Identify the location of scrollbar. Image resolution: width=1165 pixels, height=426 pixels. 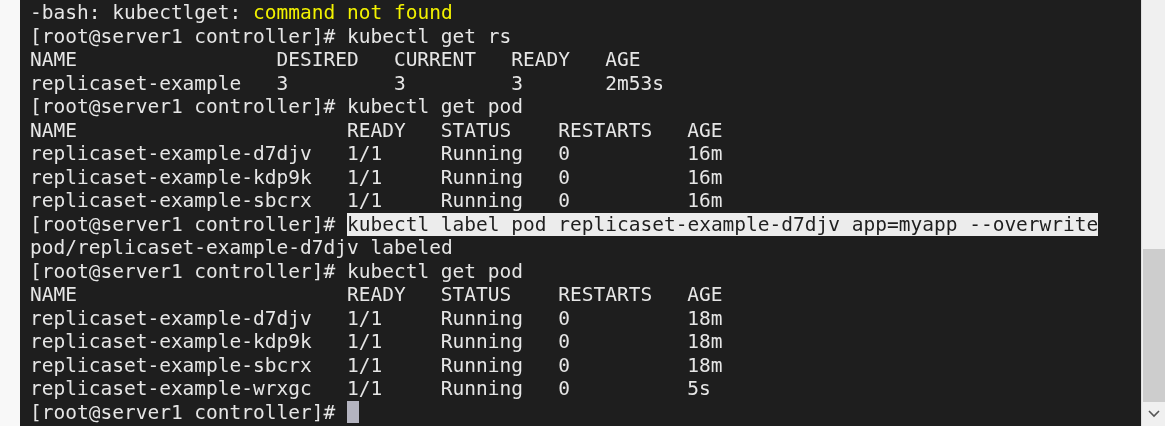
(1153, 213).